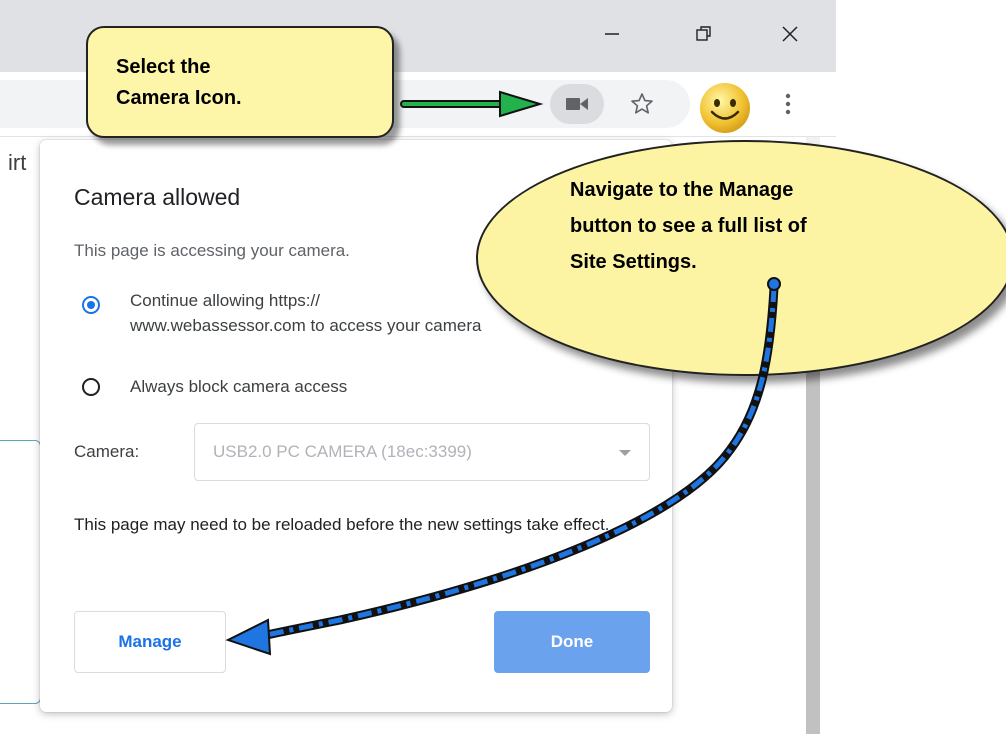  I want to click on arrow-origin-dot, so click(774, 284).